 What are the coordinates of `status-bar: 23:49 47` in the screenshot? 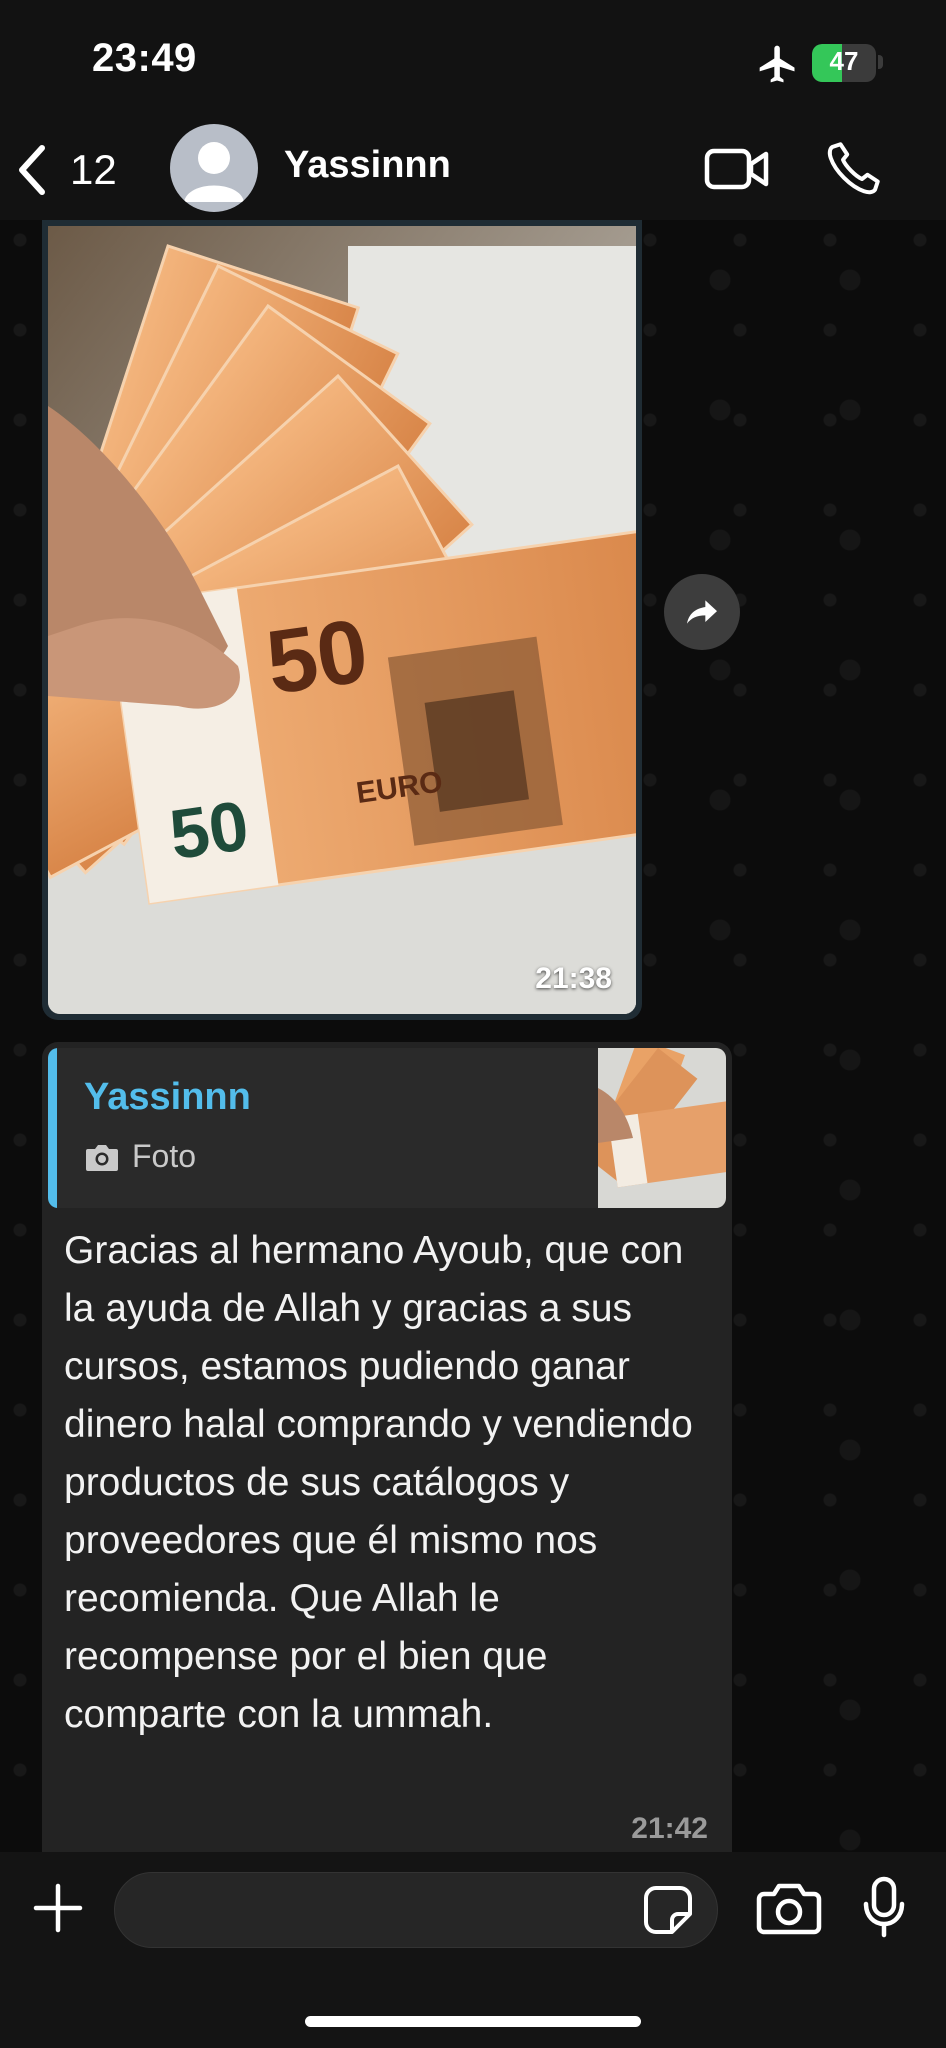 It's located at (473, 60).